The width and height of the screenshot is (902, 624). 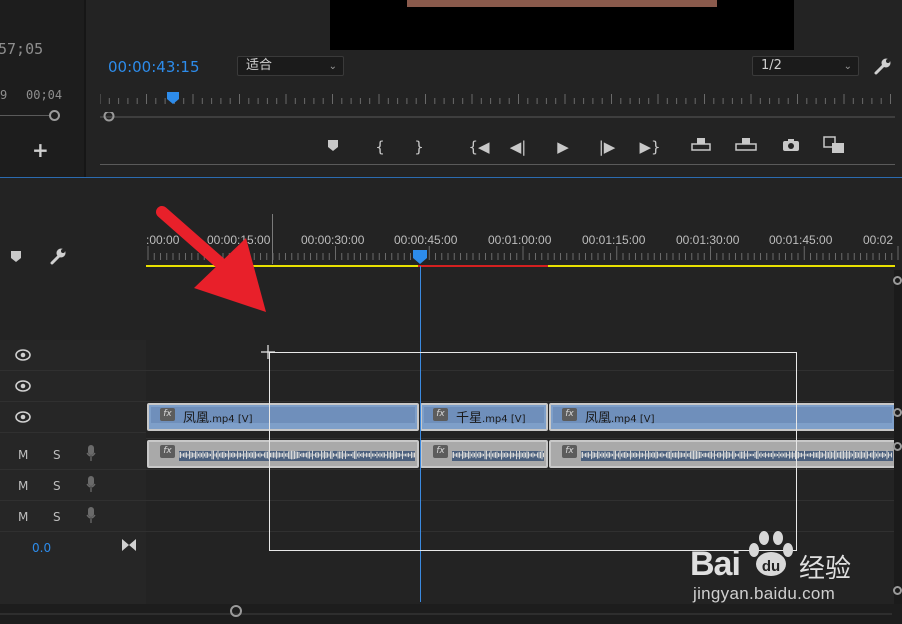 I want to click on fit-dropdown: 适合 ⌄, so click(x=290, y=66).